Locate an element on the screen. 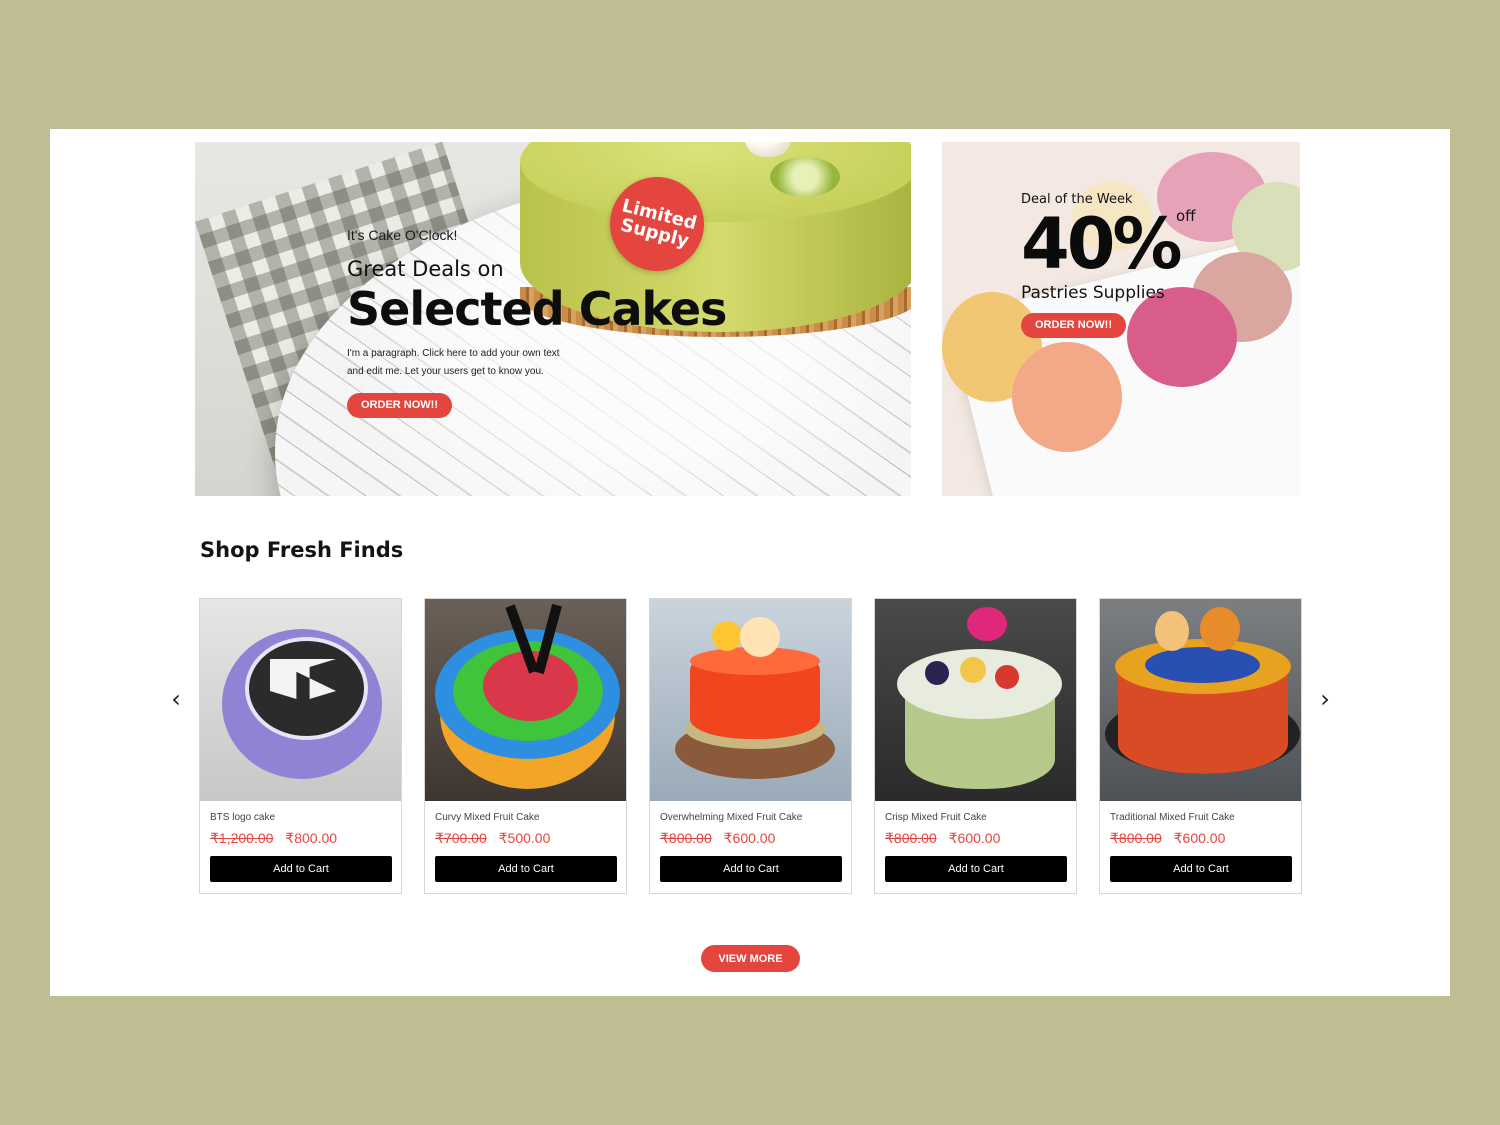 The width and height of the screenshot is (1500, 1125). hero-kicker: It's Cake O'Clock! is located at coordinates (402, 235).